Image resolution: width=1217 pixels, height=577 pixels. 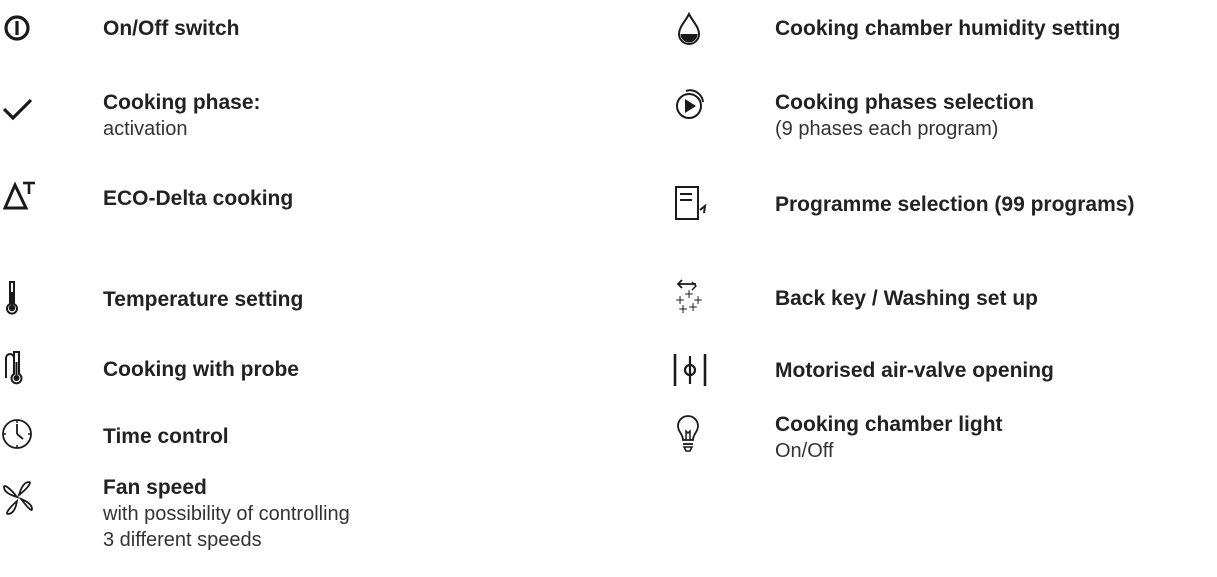 I want to click on legend-title: Cooking chamber light, so click(x=889, y=424).